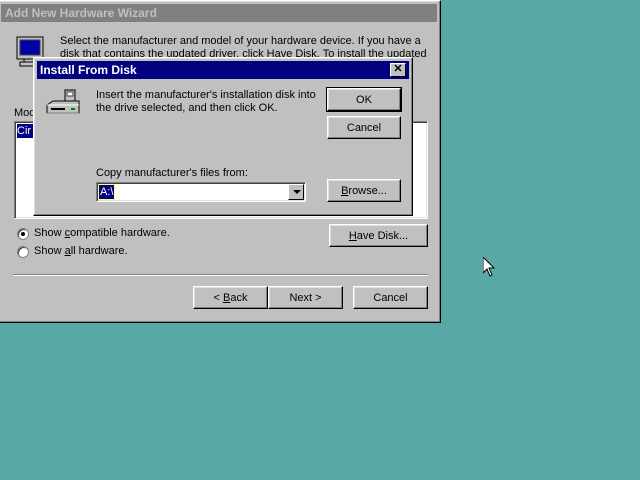 This screenshot has width=640, height=480. Describe the element at coordinates (489, 266) in the screenshot. I see `mouse-pointer-icon` at that location.